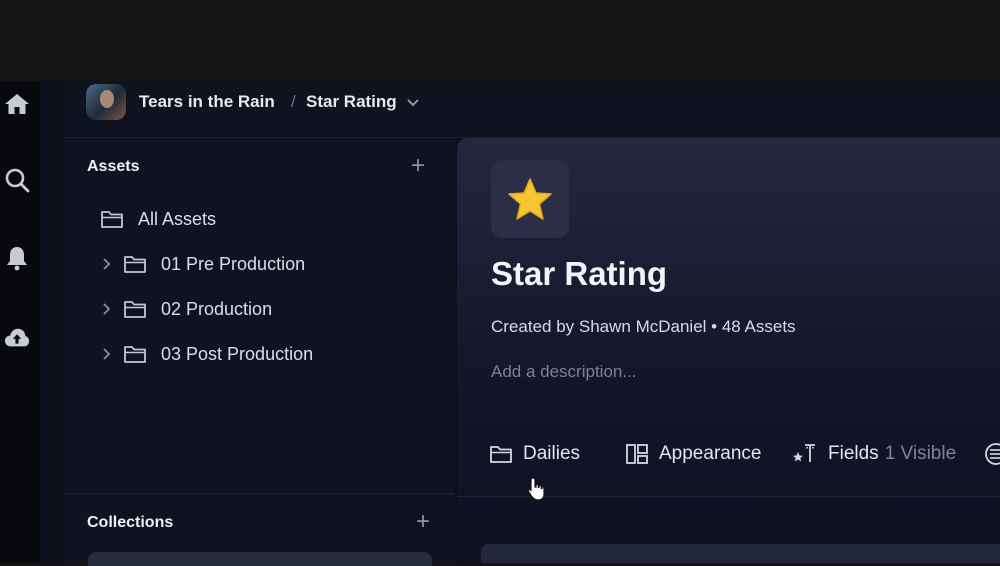 The image size is (1000, 566). What do you see at coordinates (710, 453) in the screenshot?
I see `appearance-label: Appearance` at bounding box center [710, 453].